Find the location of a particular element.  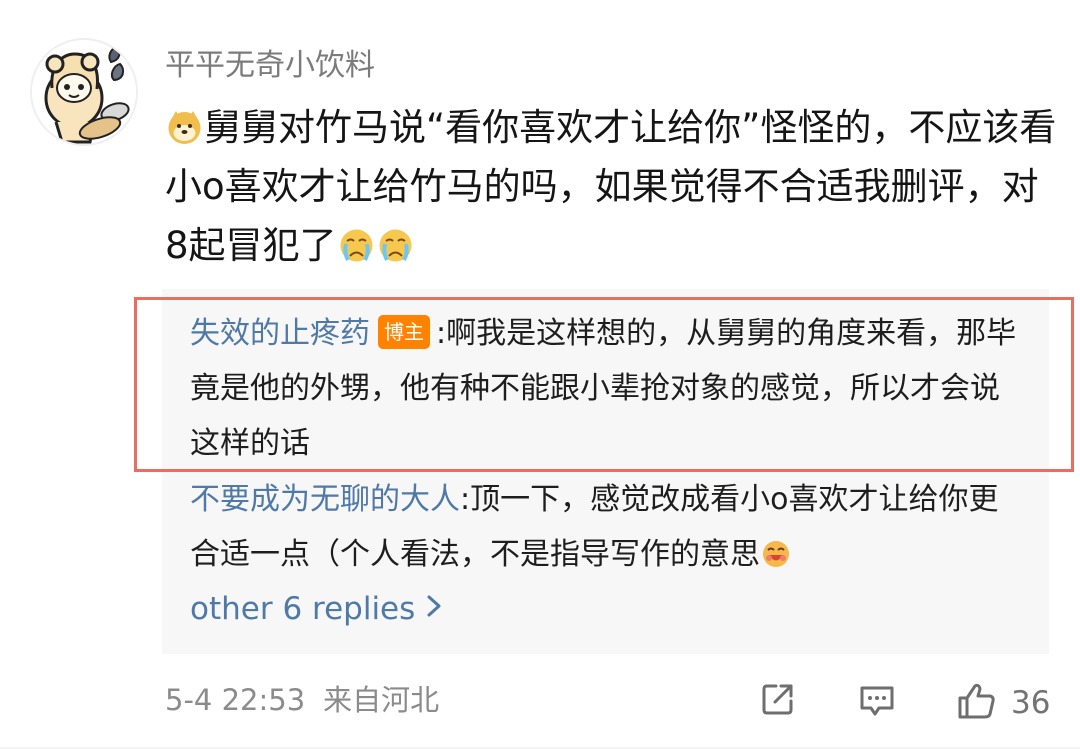

share-icon is located at coordinates (778, 701).